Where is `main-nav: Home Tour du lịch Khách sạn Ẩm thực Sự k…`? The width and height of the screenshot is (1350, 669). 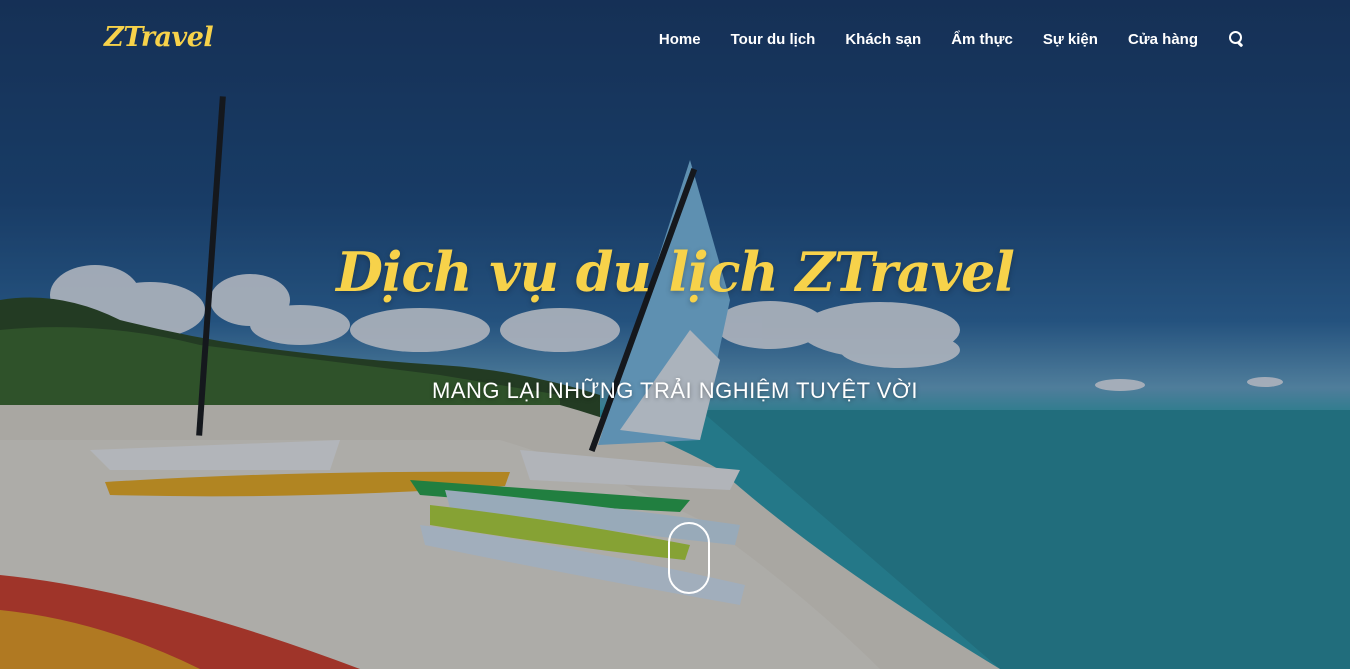
main-nav: Home Tour du lịch Khách sạn Ẩm thực Sự k… is located at coordinates (952, 39).